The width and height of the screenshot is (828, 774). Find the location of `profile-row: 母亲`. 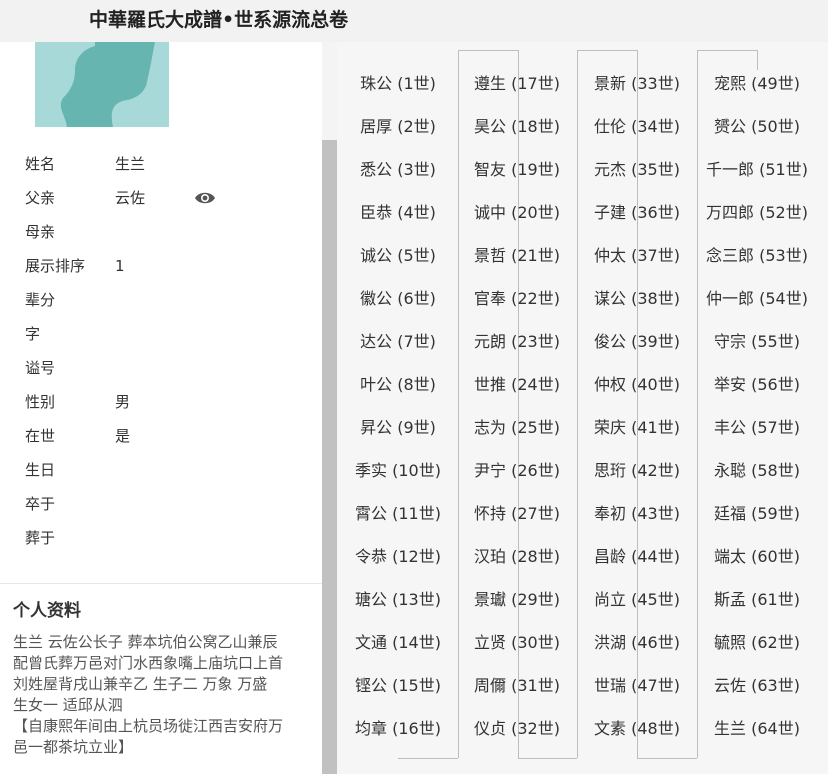

profile-row: 母亲 is located at coordinates (170, 232).